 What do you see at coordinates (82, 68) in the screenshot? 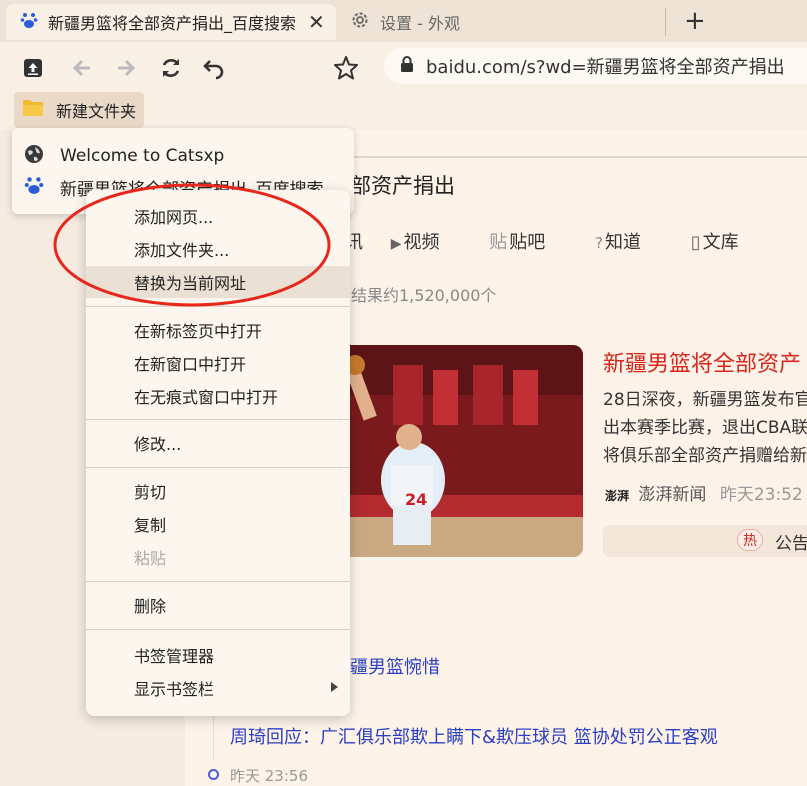
I see `back-icon` at bounding box center [82, 68].